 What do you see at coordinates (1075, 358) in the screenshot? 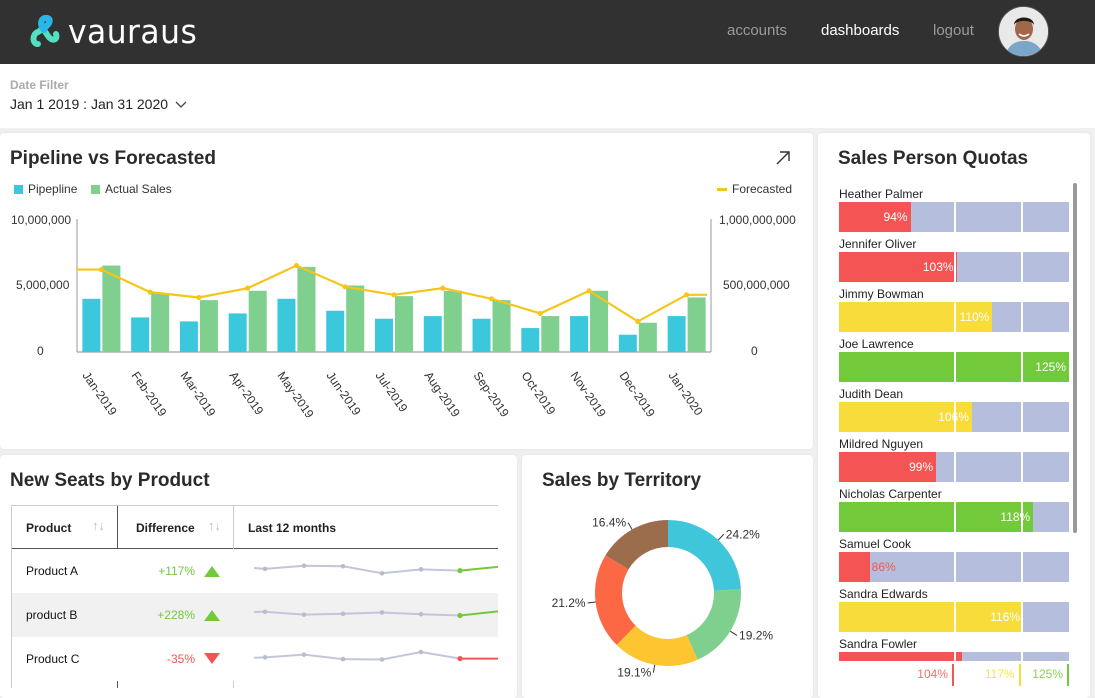
I see `quotas-scrollbar` at bounding box center [1075, 358].